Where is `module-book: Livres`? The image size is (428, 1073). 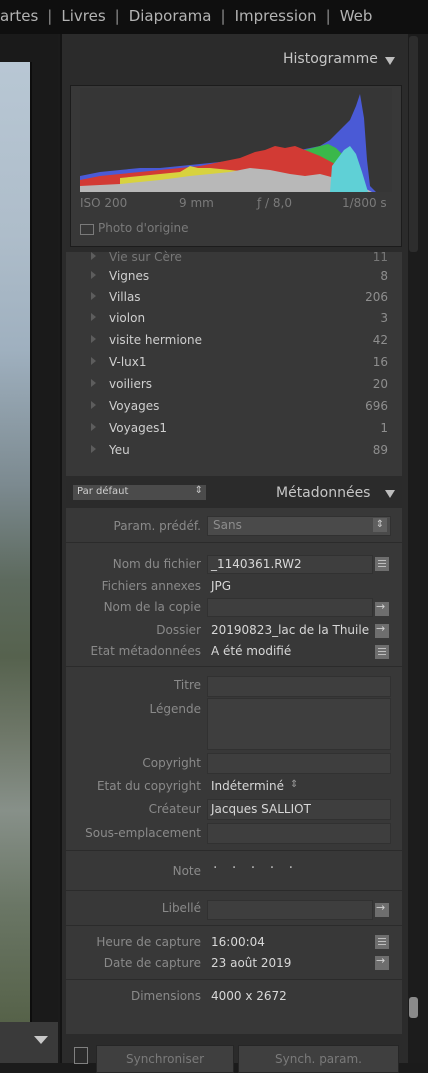 module-book: Livres is located at coordinates (83, 16).